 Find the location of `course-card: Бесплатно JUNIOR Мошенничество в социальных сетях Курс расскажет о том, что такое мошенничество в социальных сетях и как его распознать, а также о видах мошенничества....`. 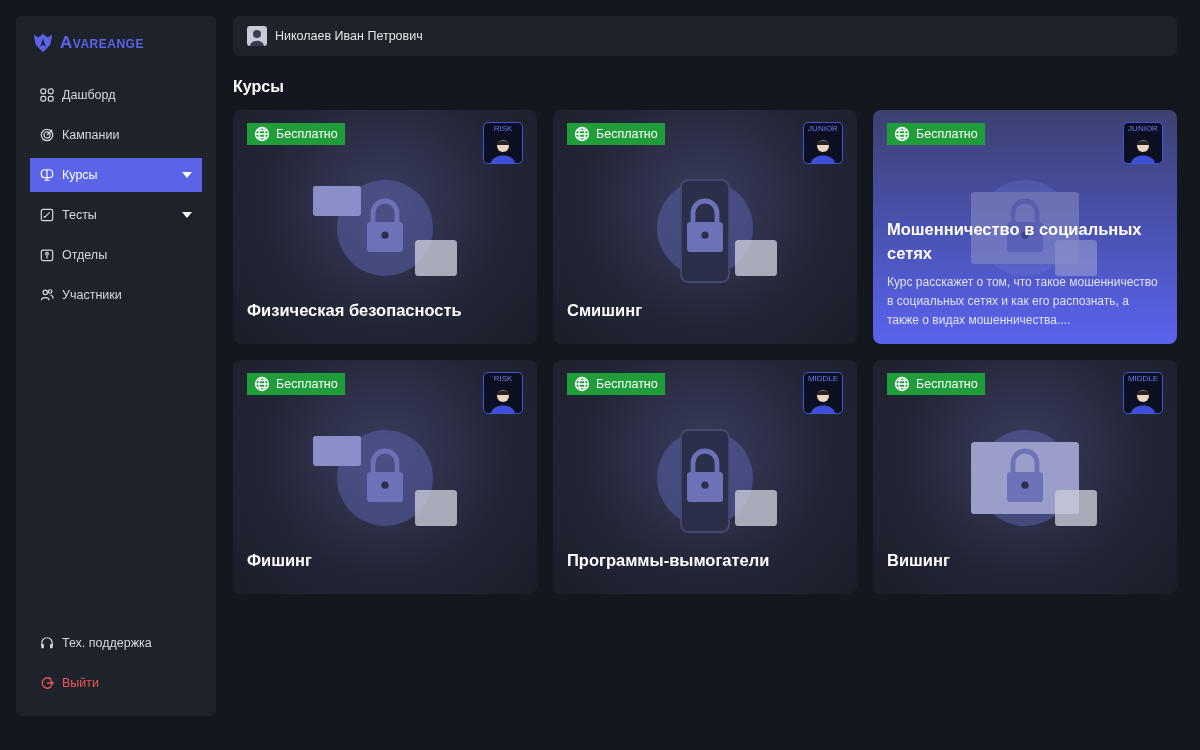

course-card: Бесплатно JUNIOR Мошенничество в социальных сетях Курс расскажет о том, что такое мошенничество в социальных сетях и как его распознать, а также о видах мошенничества.... is located at coordinates (1025, 227).